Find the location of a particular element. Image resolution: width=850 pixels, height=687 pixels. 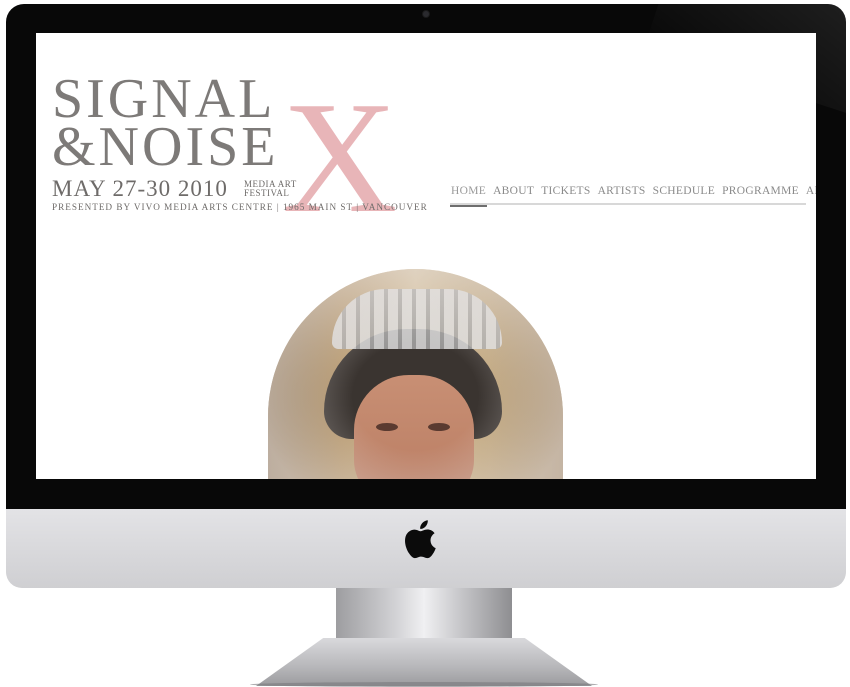

apple-logo-icon is located at coordinates (420, 539).